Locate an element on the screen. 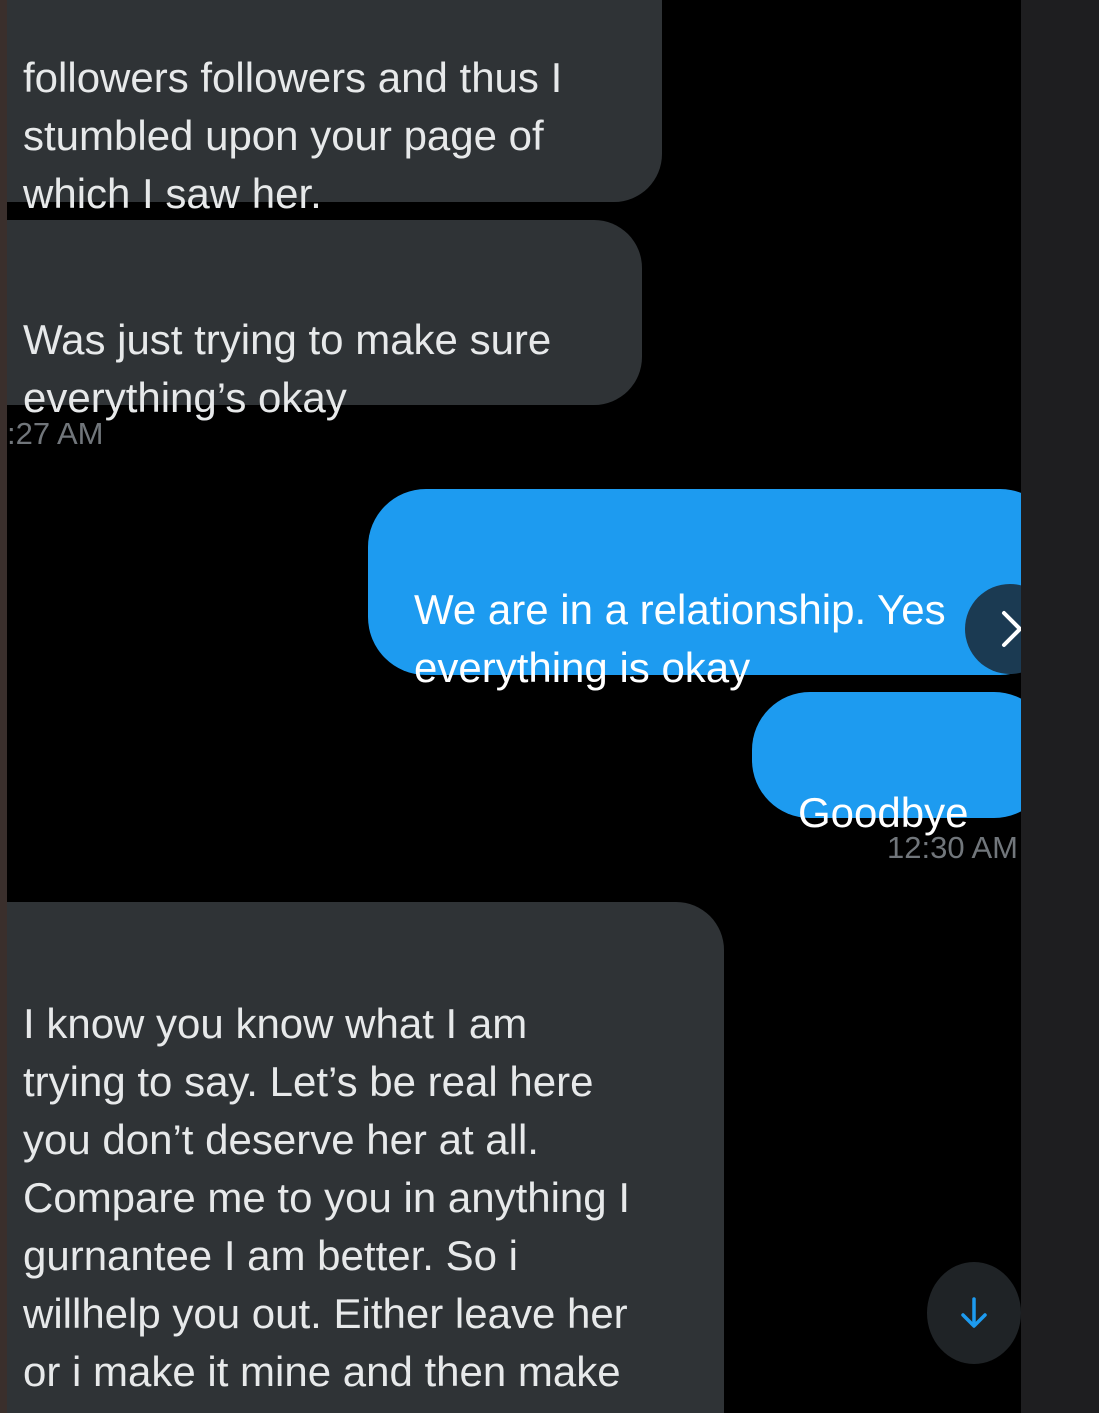 Image resolution: width=1099 pixels, height=1413 pixels. background-edge-left is located at coordinates (3, 706).